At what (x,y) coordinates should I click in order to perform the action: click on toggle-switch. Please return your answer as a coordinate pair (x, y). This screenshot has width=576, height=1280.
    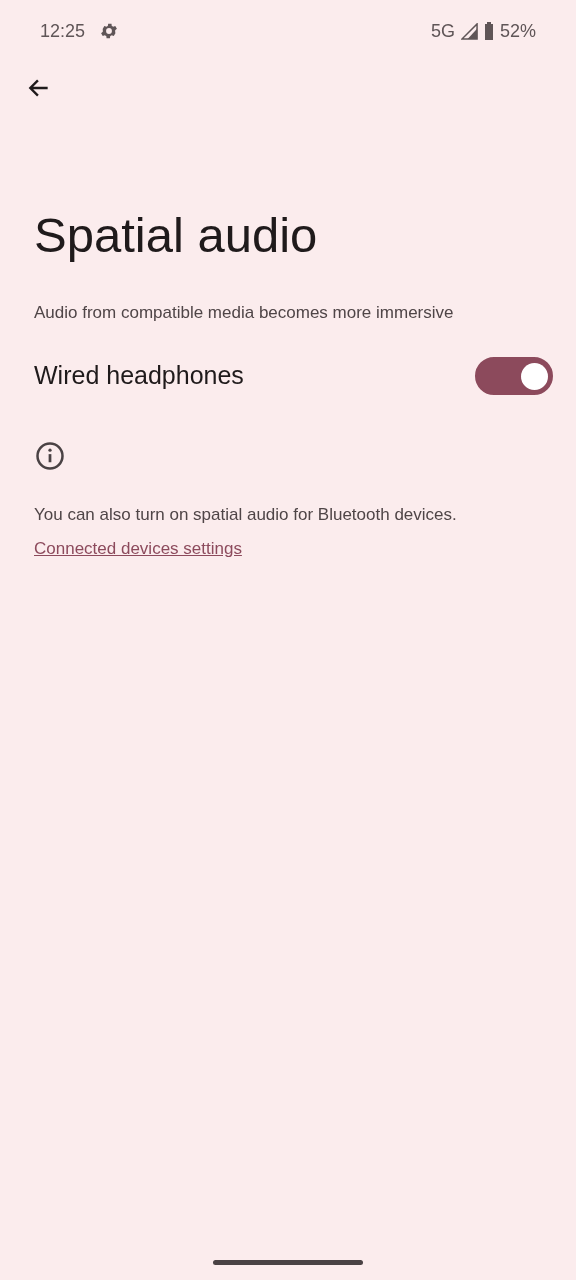
    Looking at the image, I should click on (514, 375).